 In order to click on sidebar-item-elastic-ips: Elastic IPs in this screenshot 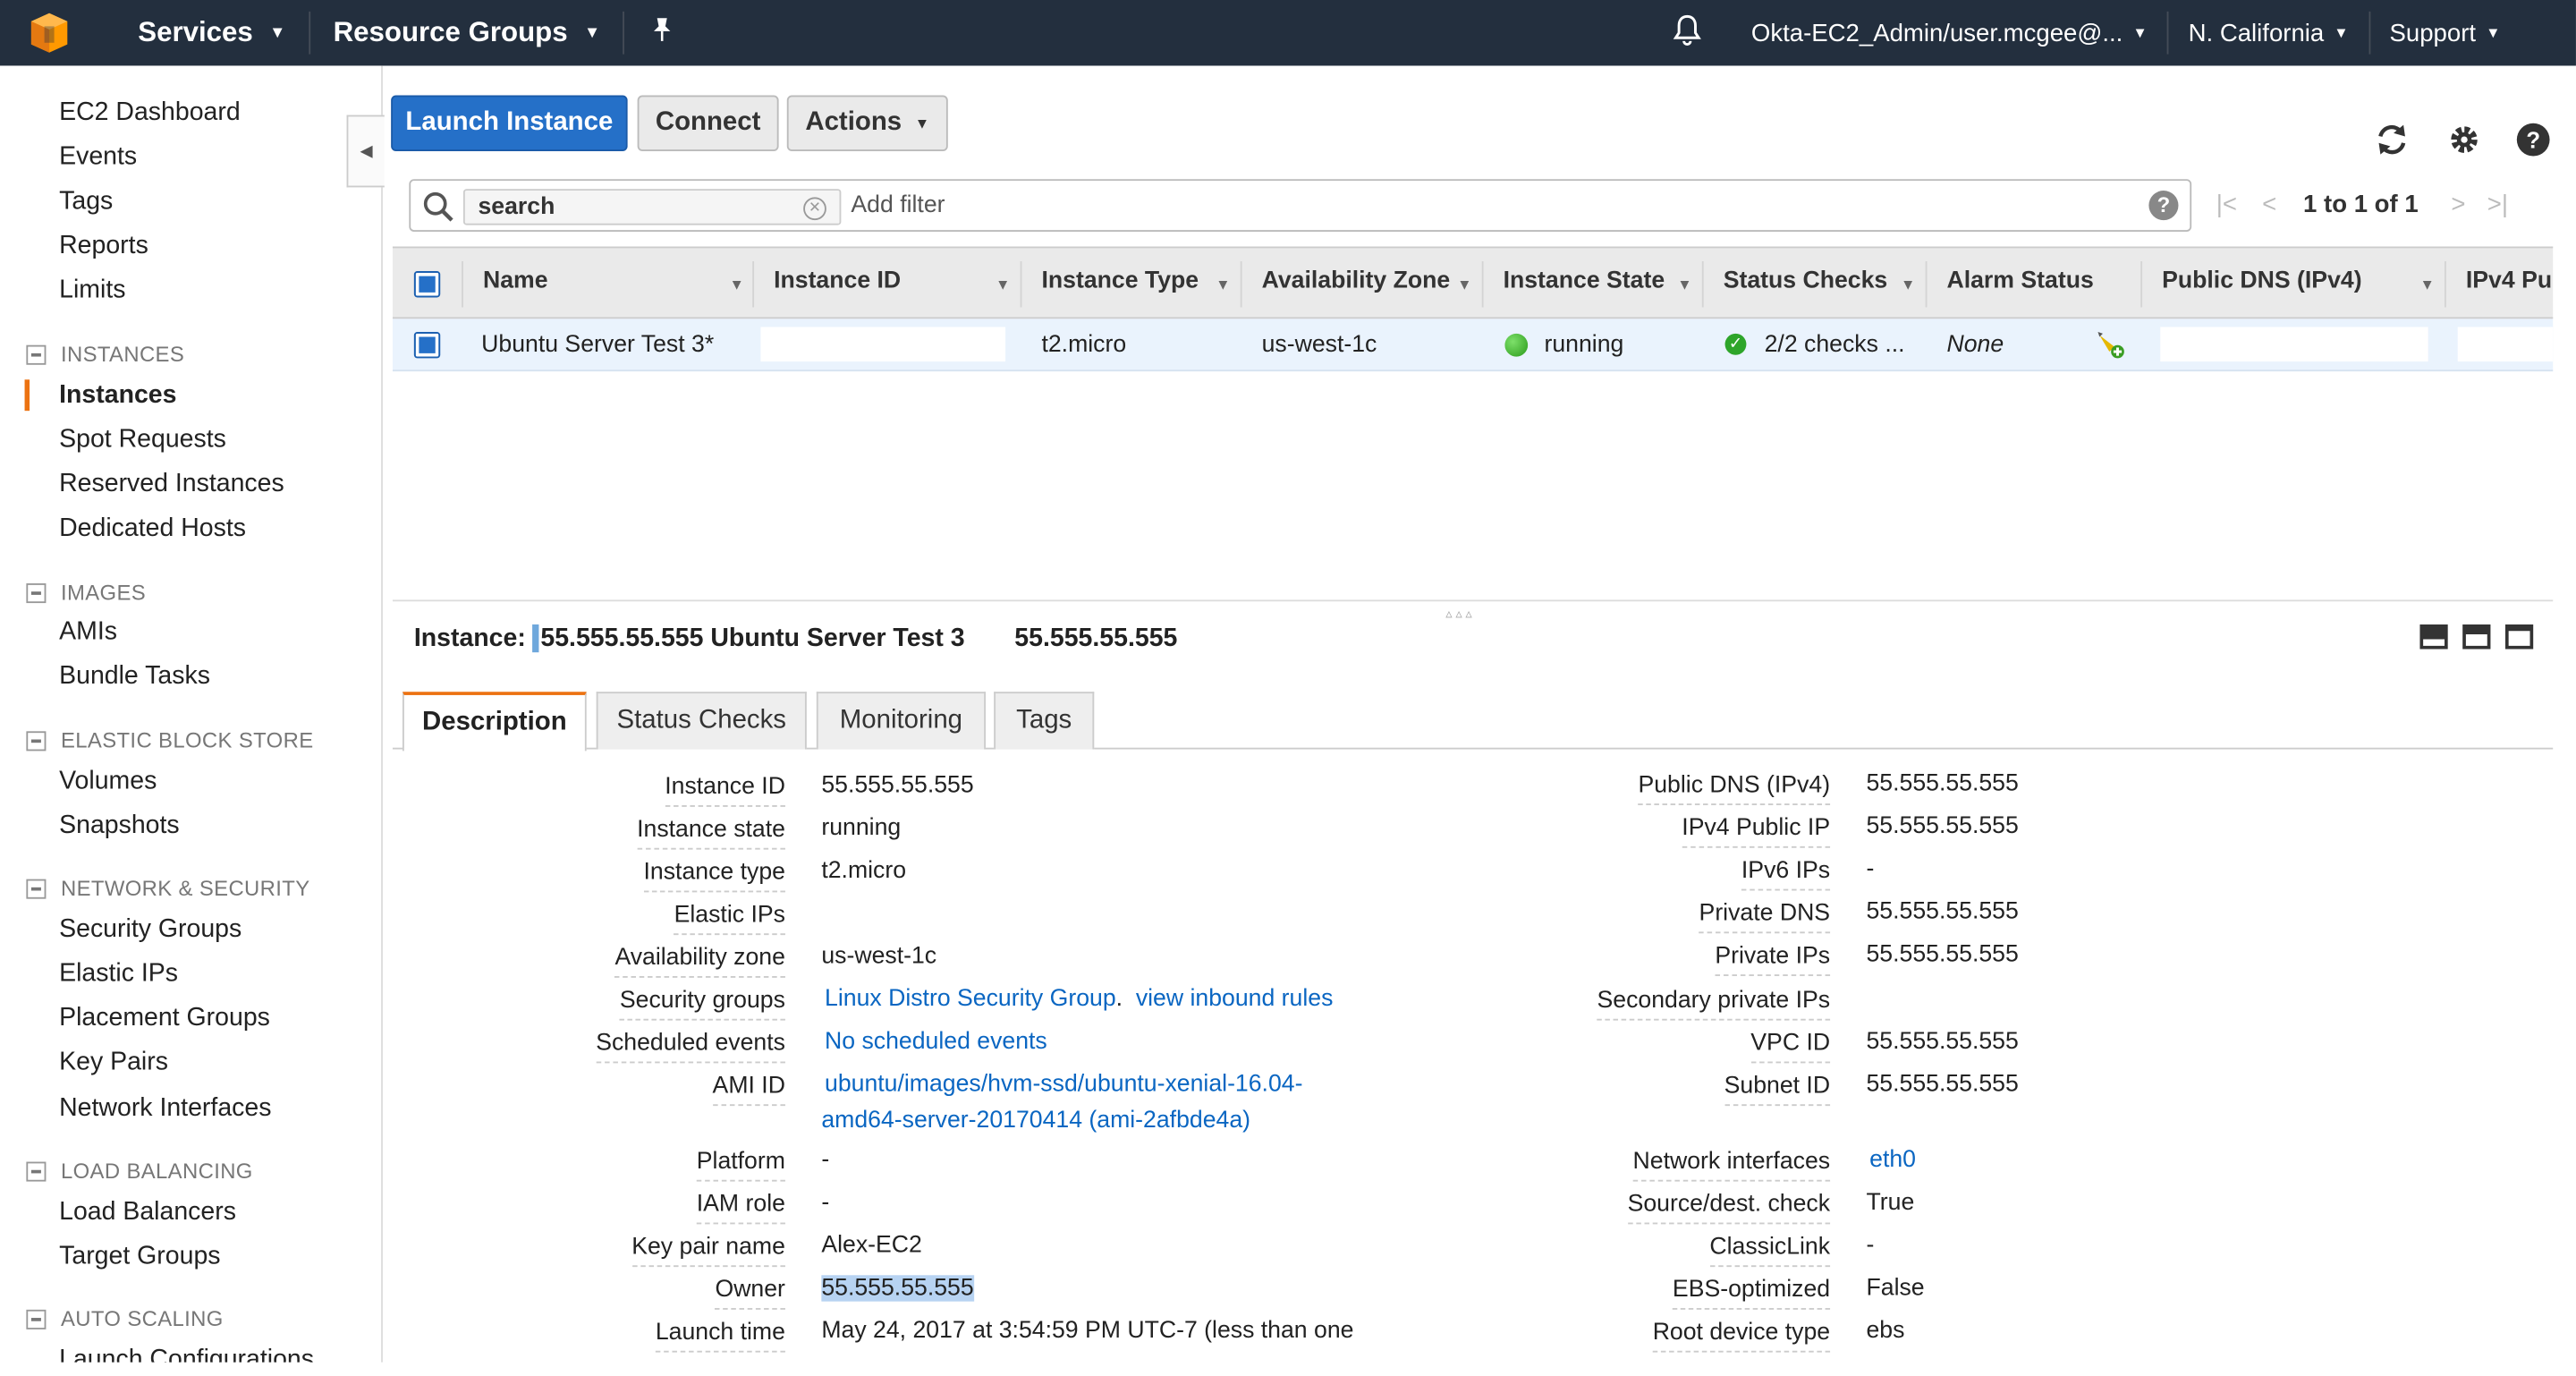, I will do `click(118, 975)`.